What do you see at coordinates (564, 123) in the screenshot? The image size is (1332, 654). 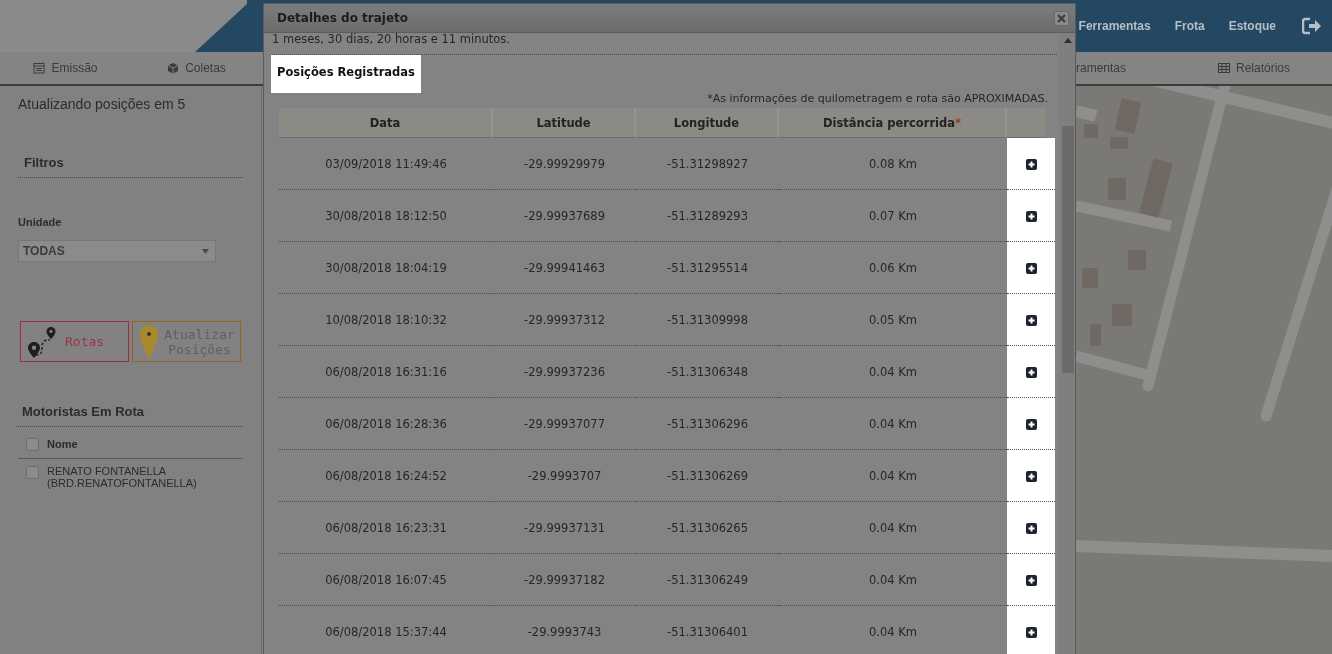 I see `column-header: Latitude` at bounding box center [564, 123].